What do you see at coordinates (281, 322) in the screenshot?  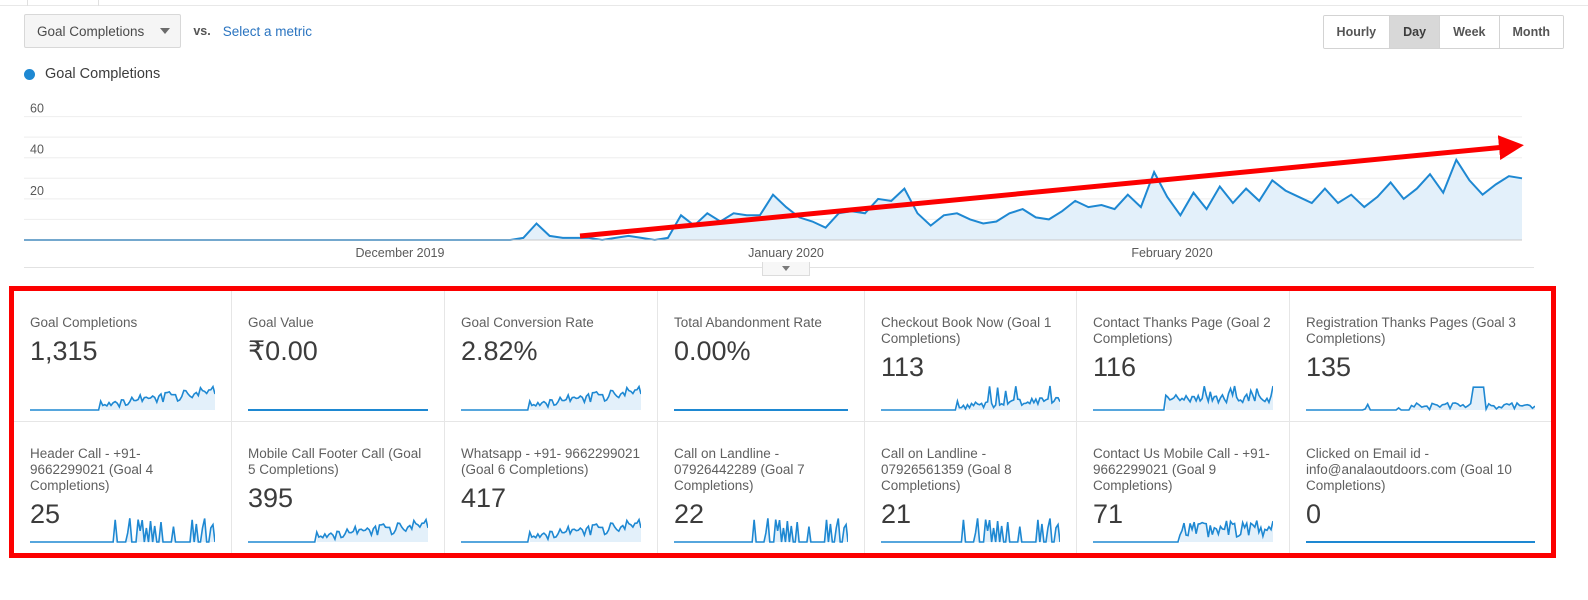 I see `metric-card-title: Goal Value` at bounding box center [281, 322].